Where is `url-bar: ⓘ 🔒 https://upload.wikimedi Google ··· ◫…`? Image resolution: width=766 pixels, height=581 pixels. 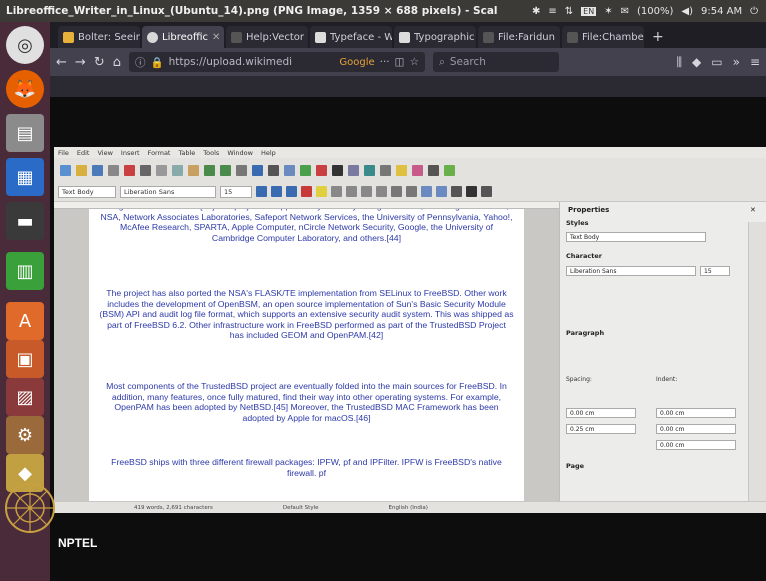 url-bar: ⓘ 🔒 https://upload.wikimedi Google ··· ◫… is located at coordinates (276, 62).